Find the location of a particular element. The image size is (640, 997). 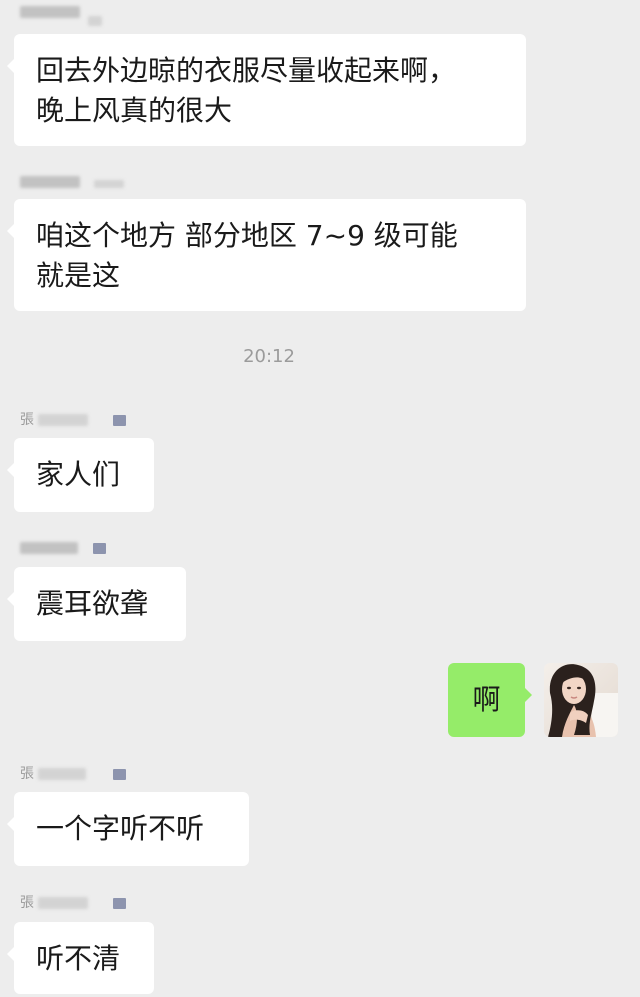

message-bubble-outgoing: 啊 is located at coordinates (490, 700).